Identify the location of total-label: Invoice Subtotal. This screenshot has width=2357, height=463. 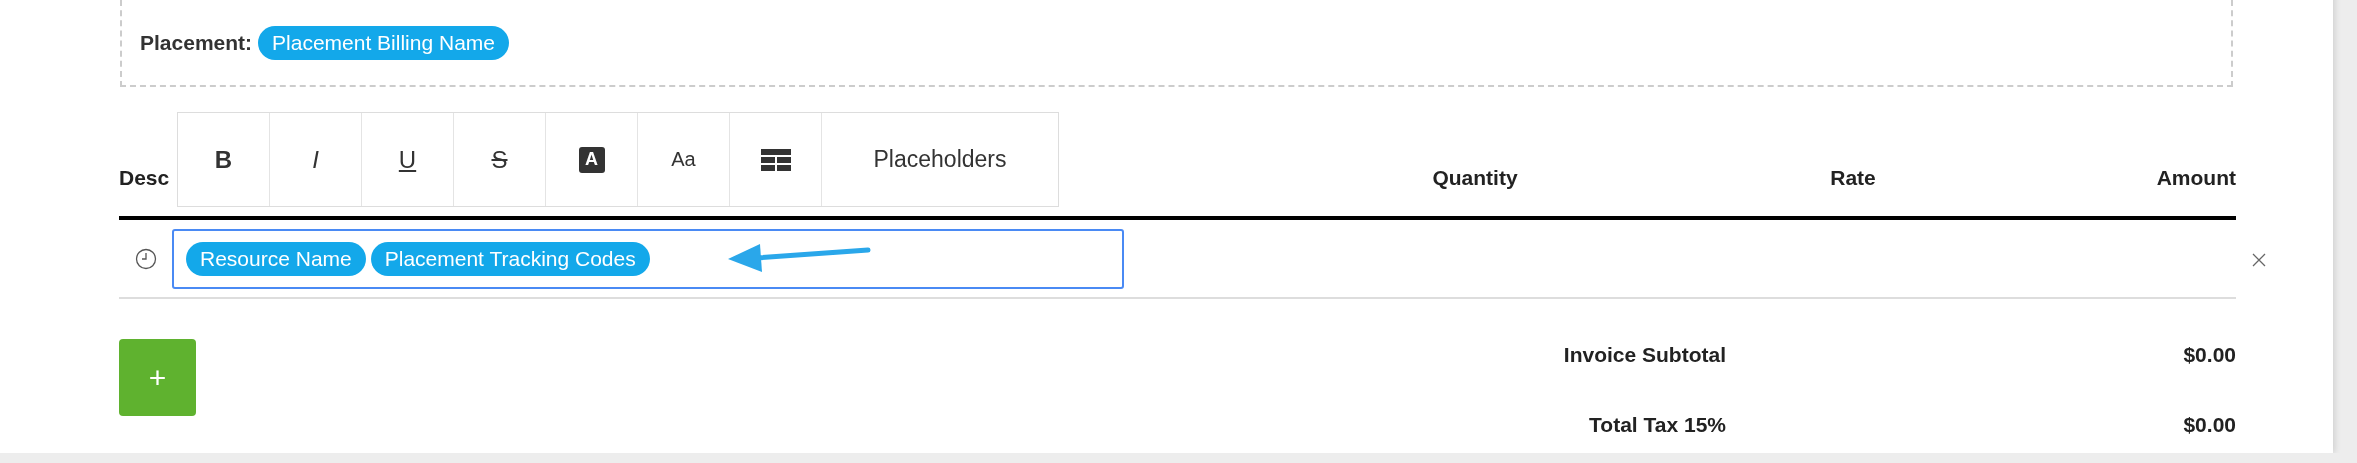
(1644, 355).